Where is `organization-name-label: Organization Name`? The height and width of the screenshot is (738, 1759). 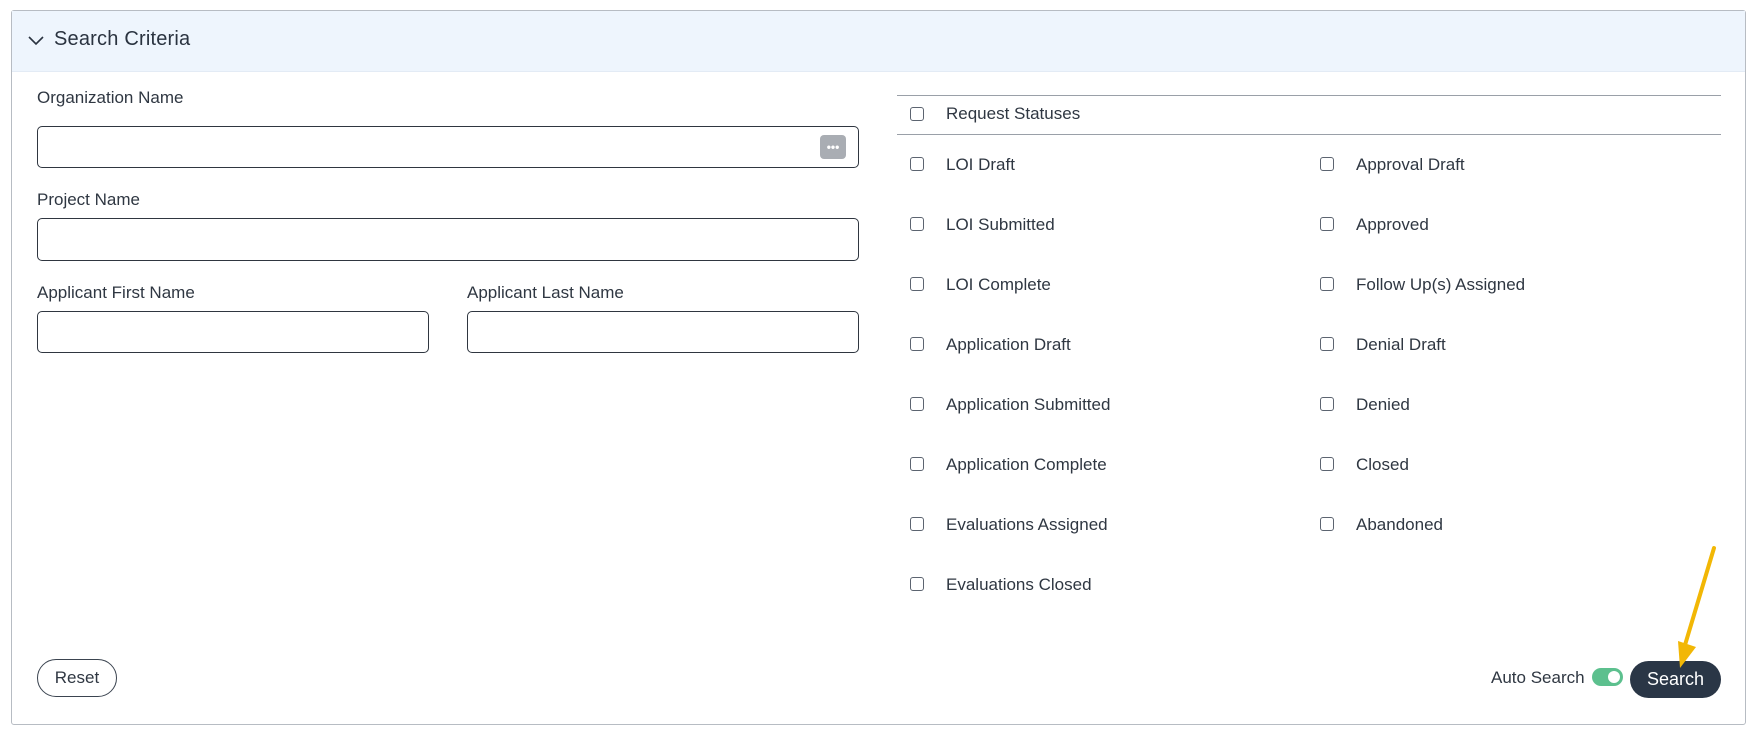 organization-name-label: Organization Name is located at coordinates (110, 97).